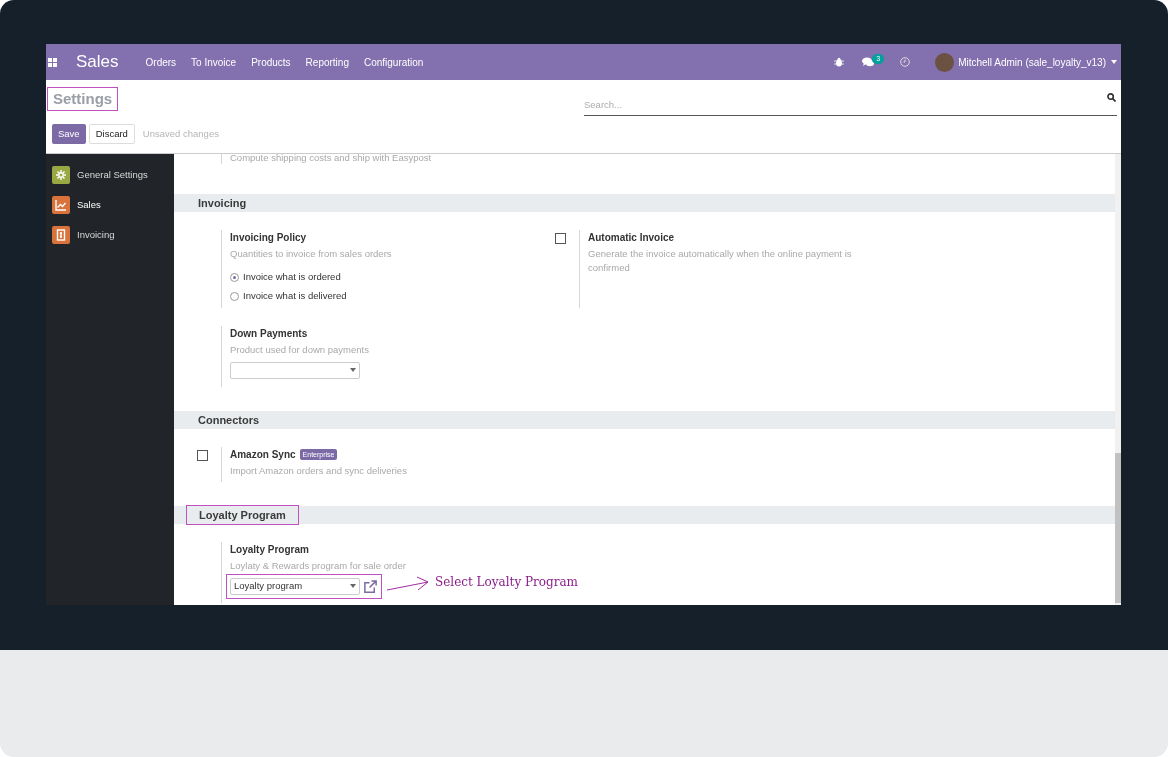 This screenshot has height=757, width=1168. Describe the element at coordinates (905, 62) in the screenshot. I see `clock-icon` at that location.